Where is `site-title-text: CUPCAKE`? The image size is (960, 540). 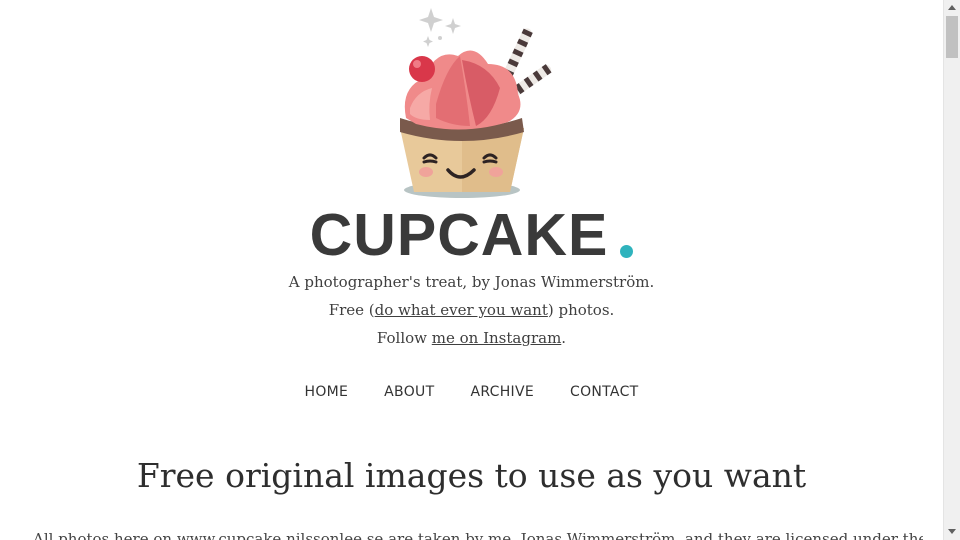
site-title-text: CUPCAKE is located at coordinates (459, 235).